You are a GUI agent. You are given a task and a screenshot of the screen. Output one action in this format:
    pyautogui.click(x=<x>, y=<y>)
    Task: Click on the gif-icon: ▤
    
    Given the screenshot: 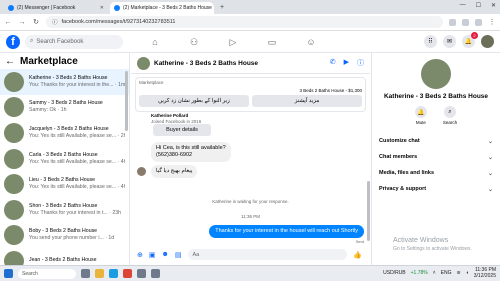 What is the action you would take?
    pyautogui.click(x=178, y=255)
    